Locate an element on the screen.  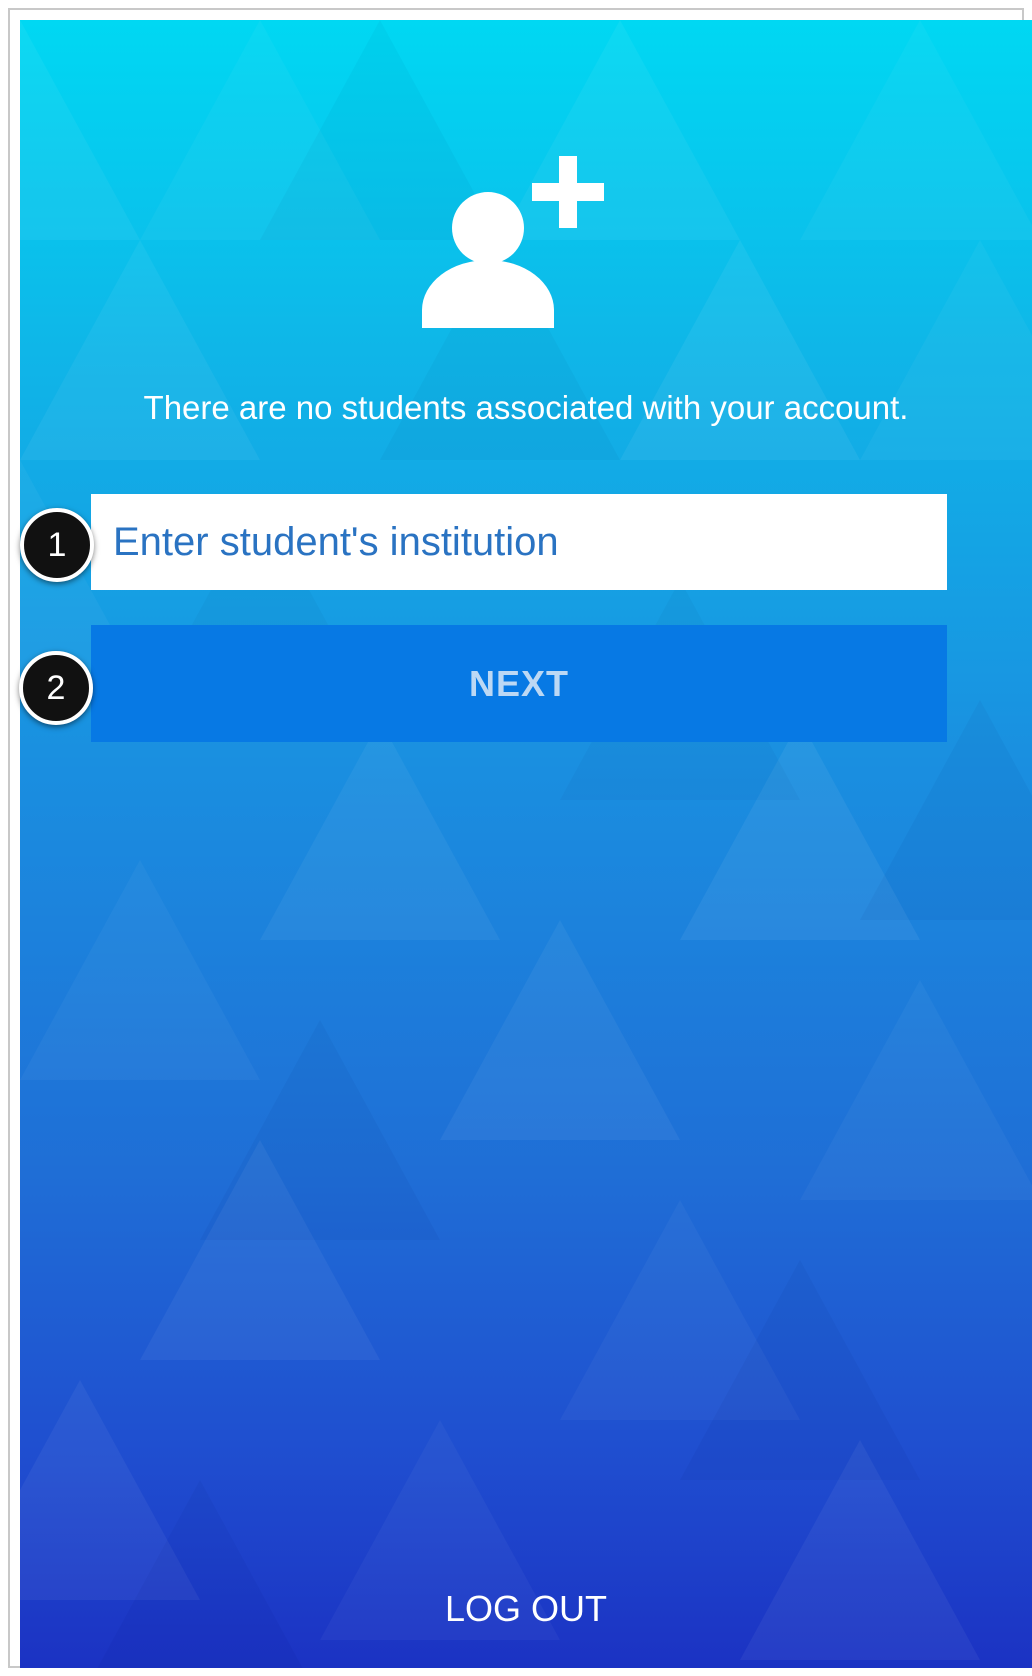
next-button: NEXT is located at coordinates (519, 683).